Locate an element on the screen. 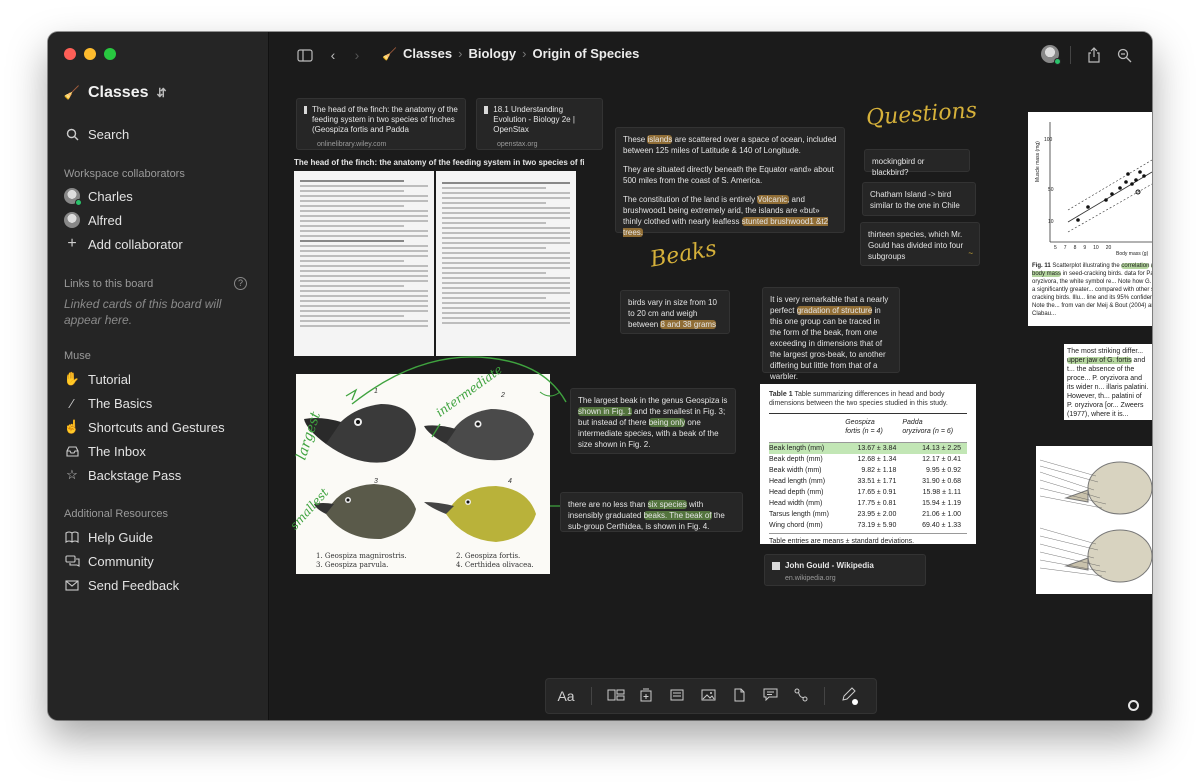 Image resolution: width=1200 pixels, height=784 pixels. table-header-cell is located at coordinates (807, 427).